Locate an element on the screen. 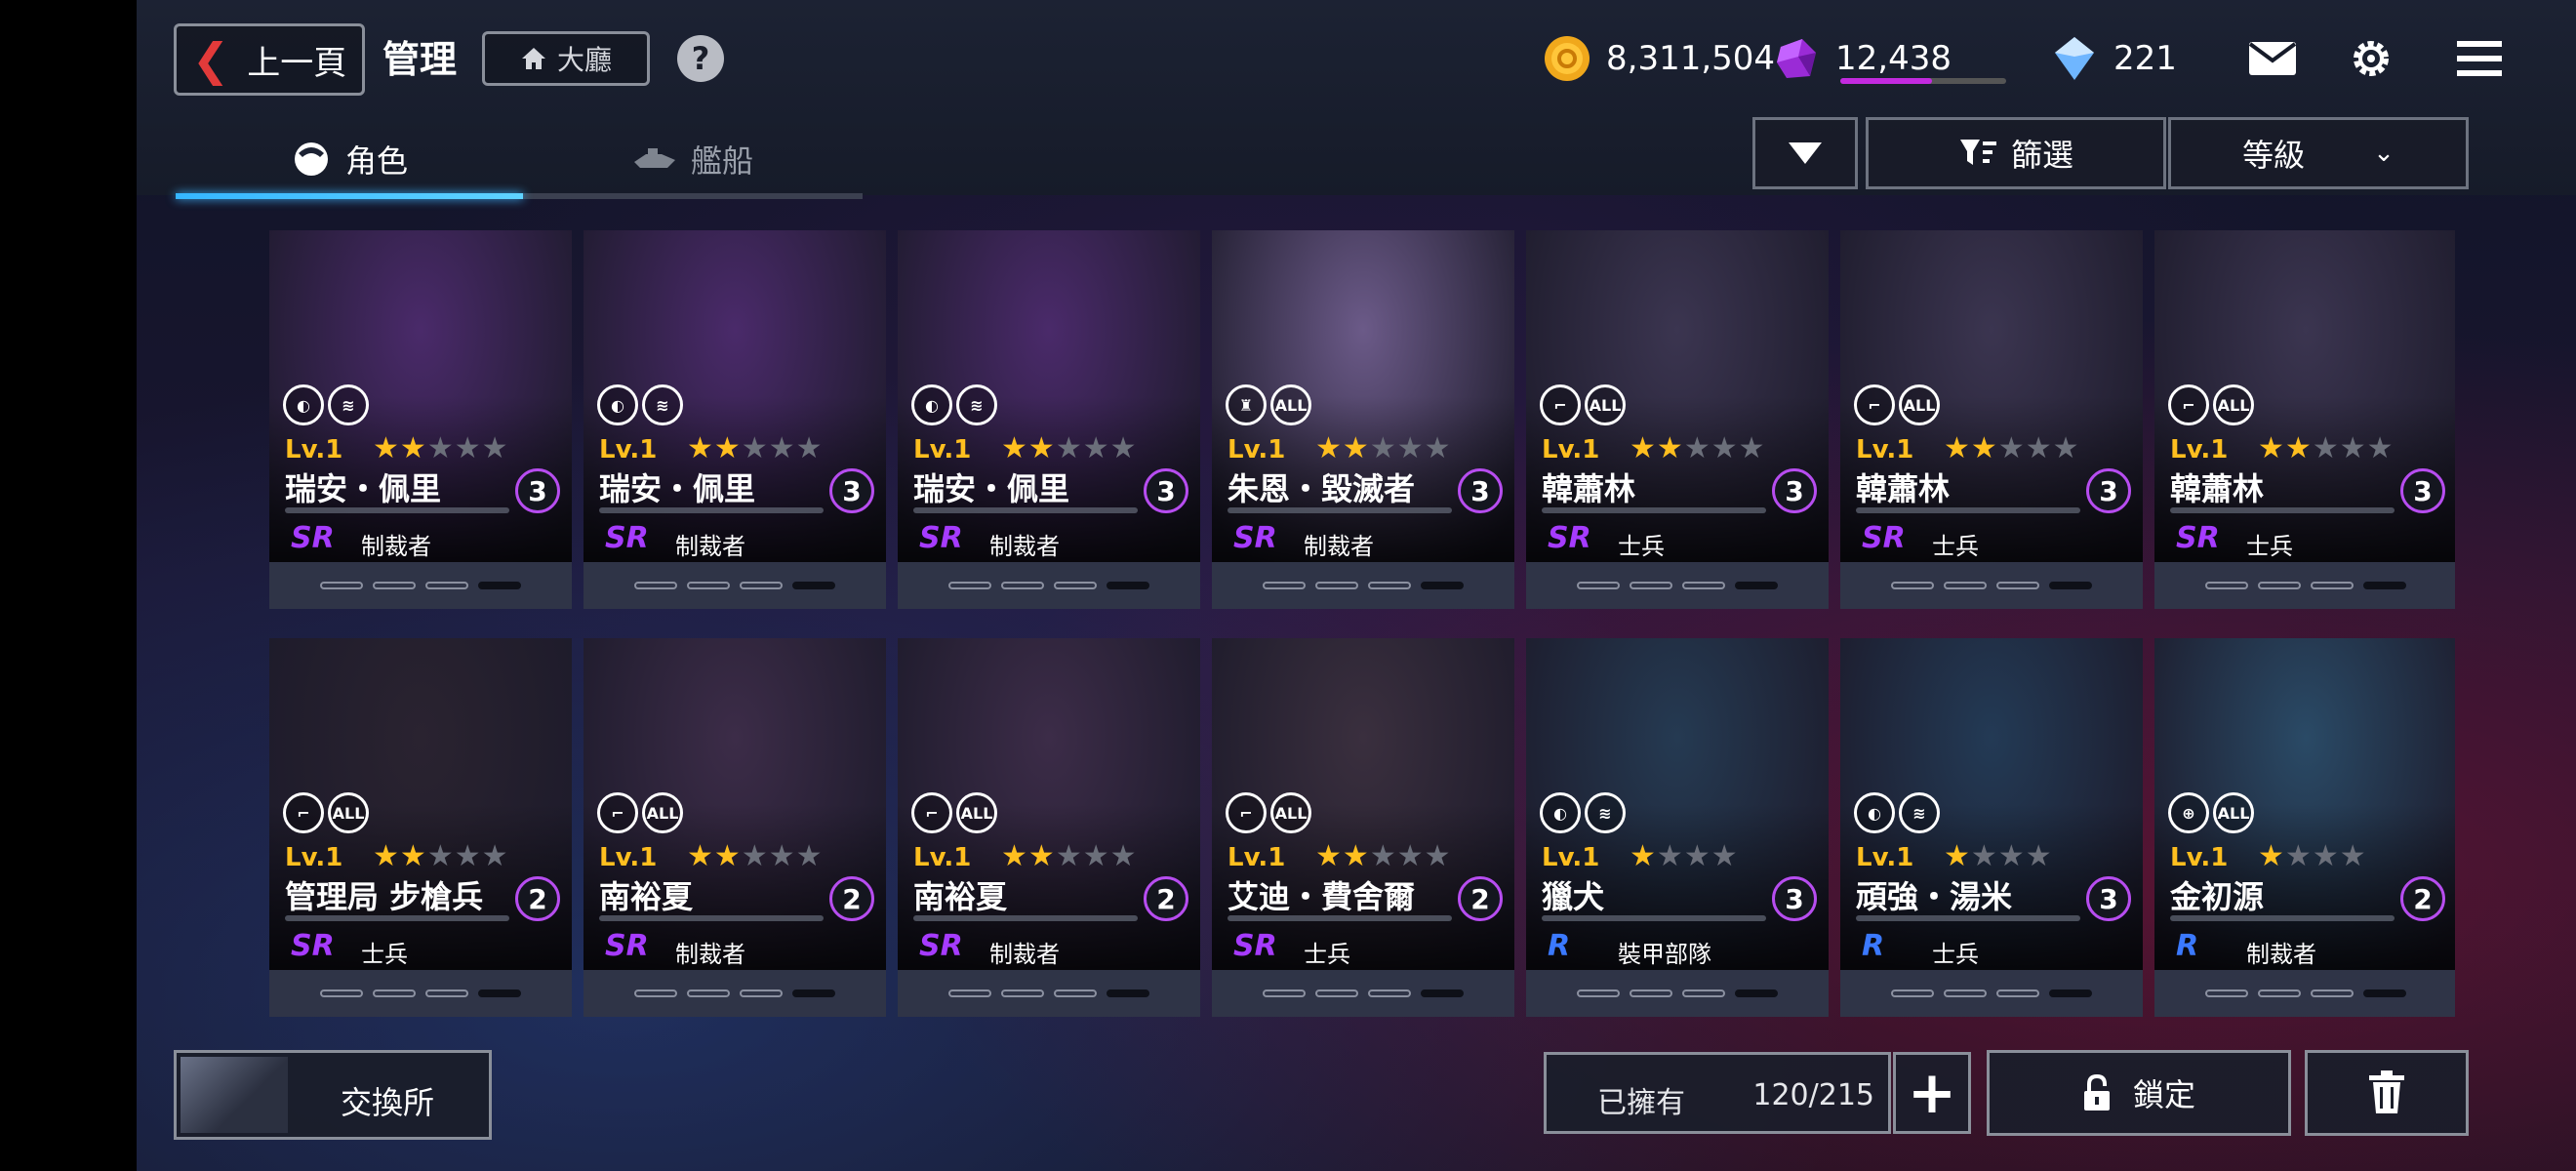  expand-capacity-button: + is located at coordinates (1932, 1093).